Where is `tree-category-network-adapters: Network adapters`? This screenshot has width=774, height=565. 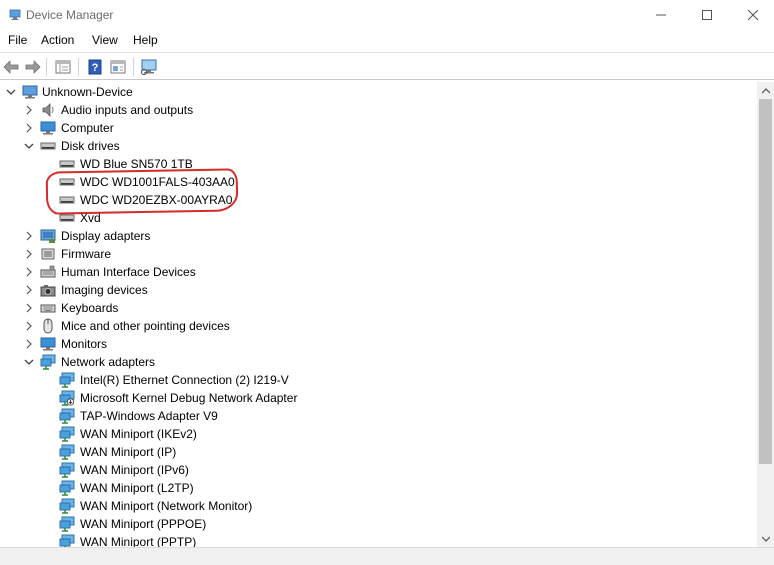
tree-category-network-adapters: Network adapters is located at coordinates (378, 362).